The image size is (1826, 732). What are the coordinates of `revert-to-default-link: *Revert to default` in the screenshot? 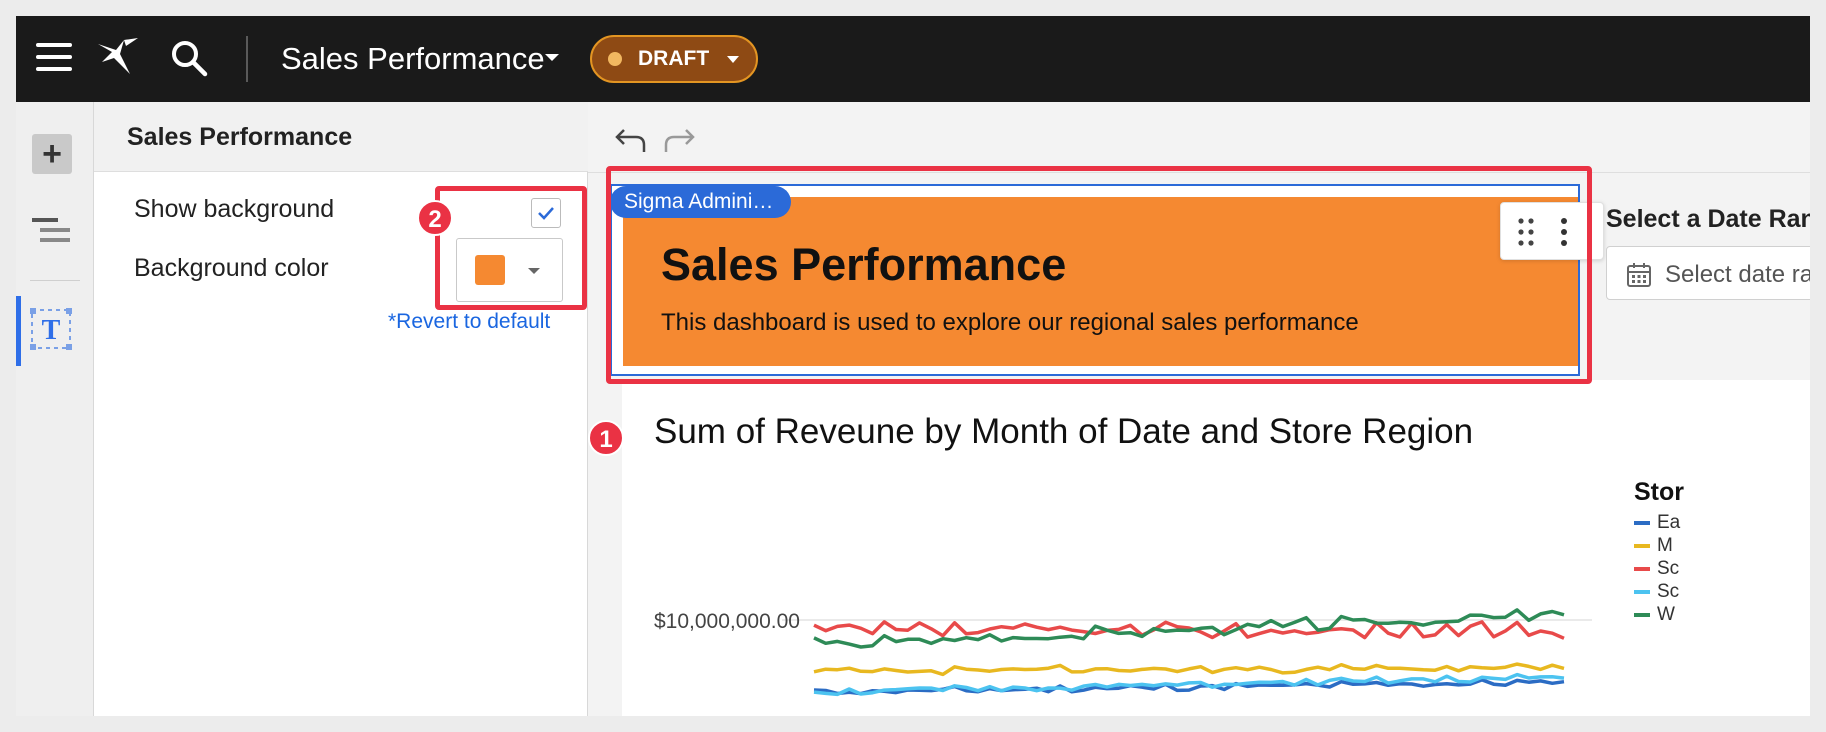 It's located at (469, 322).